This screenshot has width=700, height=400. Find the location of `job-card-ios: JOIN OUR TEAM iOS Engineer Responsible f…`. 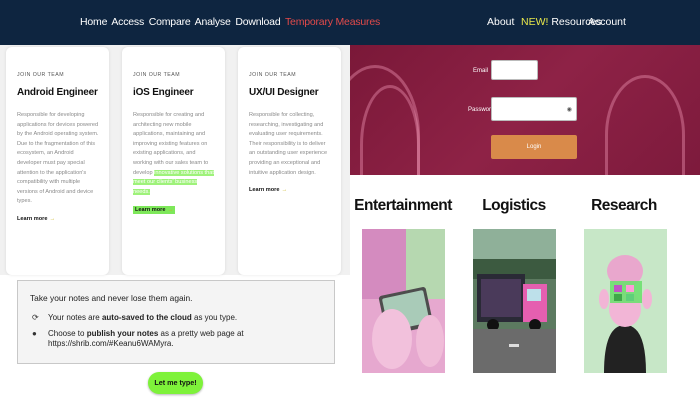

job-card-ios: JOIN OUR TEAM iOS Engineer Responsible f… is located at coordinates (173, 161).